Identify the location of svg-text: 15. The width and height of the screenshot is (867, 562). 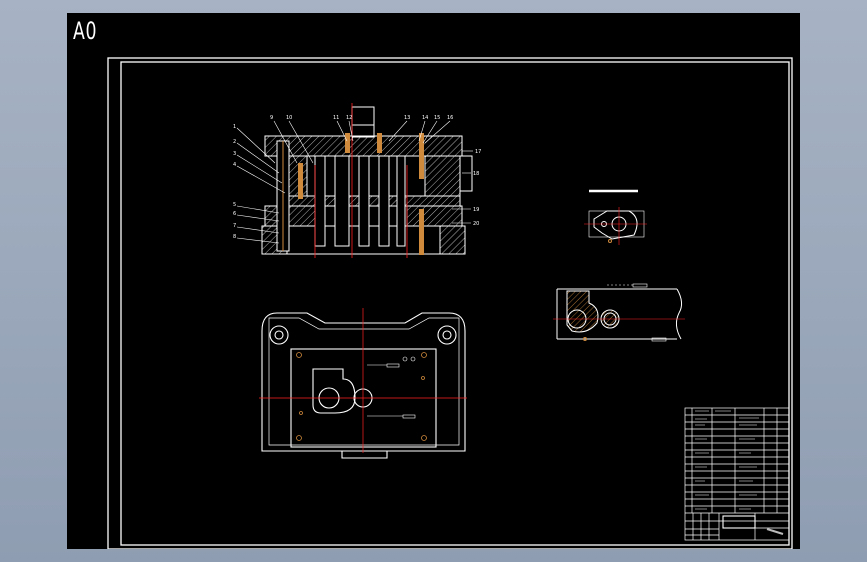
(437, 118).